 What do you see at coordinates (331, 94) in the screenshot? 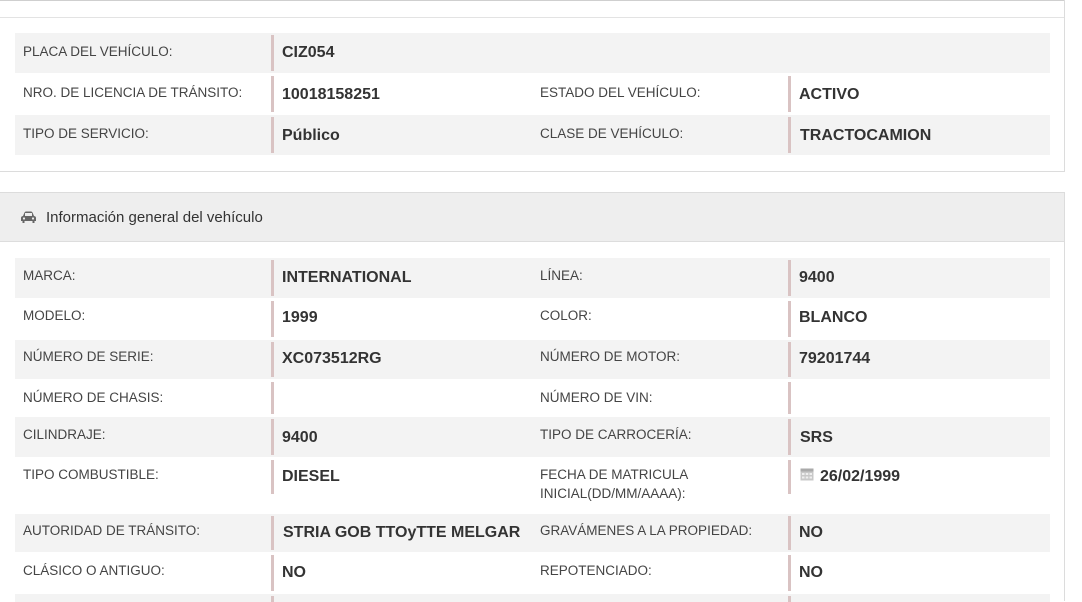
I see `license-value: 10018158251` at bounding box center [331, 94].